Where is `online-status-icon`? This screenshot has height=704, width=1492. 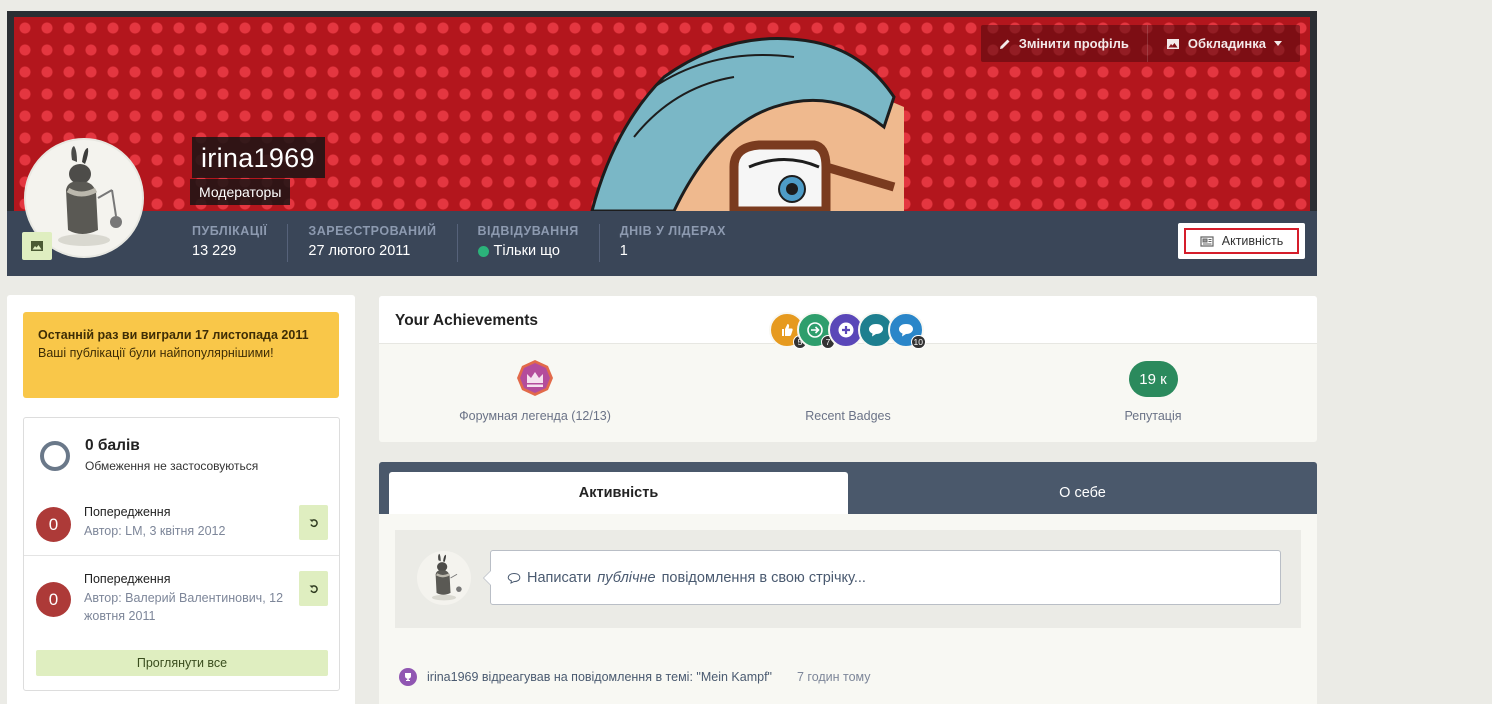 online-status-icon is located at coordinates (483, 251).